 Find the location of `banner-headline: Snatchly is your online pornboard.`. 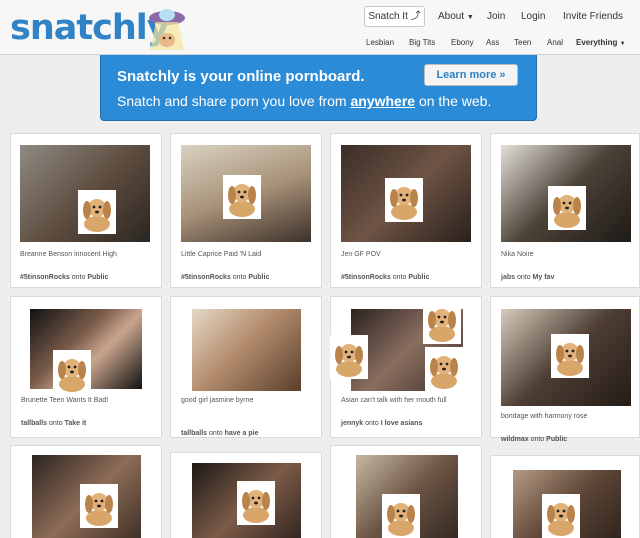

banner-headline: Snatchly is your online pornboard. is located at coordinates (241, 76).